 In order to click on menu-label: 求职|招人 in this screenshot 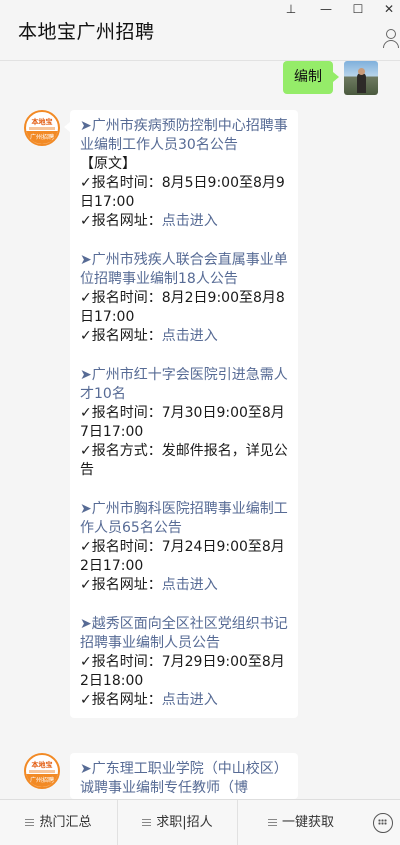, I will do `click(184, 822)`.